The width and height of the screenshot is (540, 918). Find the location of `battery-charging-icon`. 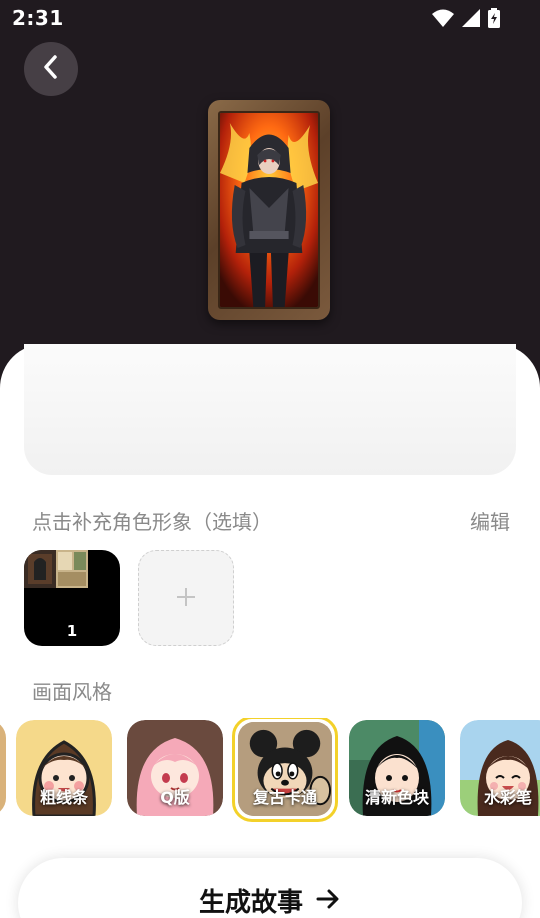

battery-charging-icon is located at coordinates (494, 18).